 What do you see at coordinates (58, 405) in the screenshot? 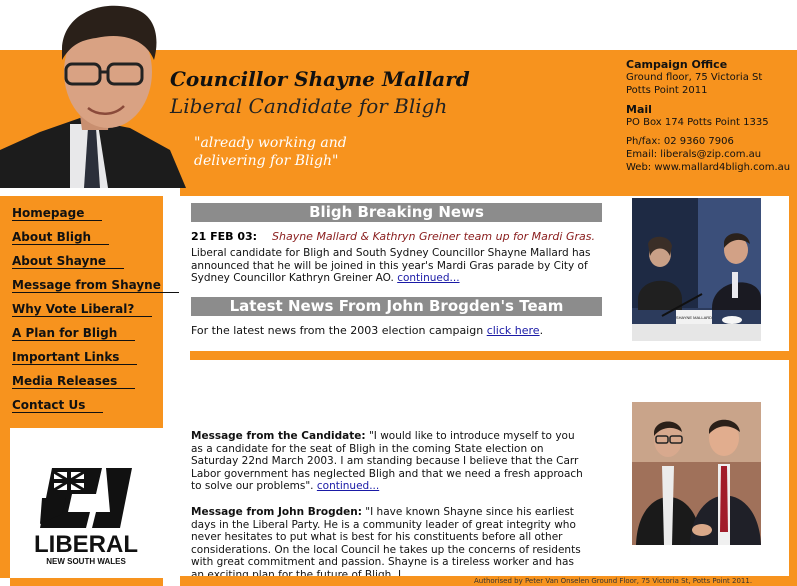
I see `sidebar-item-label: Contact Us` at bounding box center [58, 405].